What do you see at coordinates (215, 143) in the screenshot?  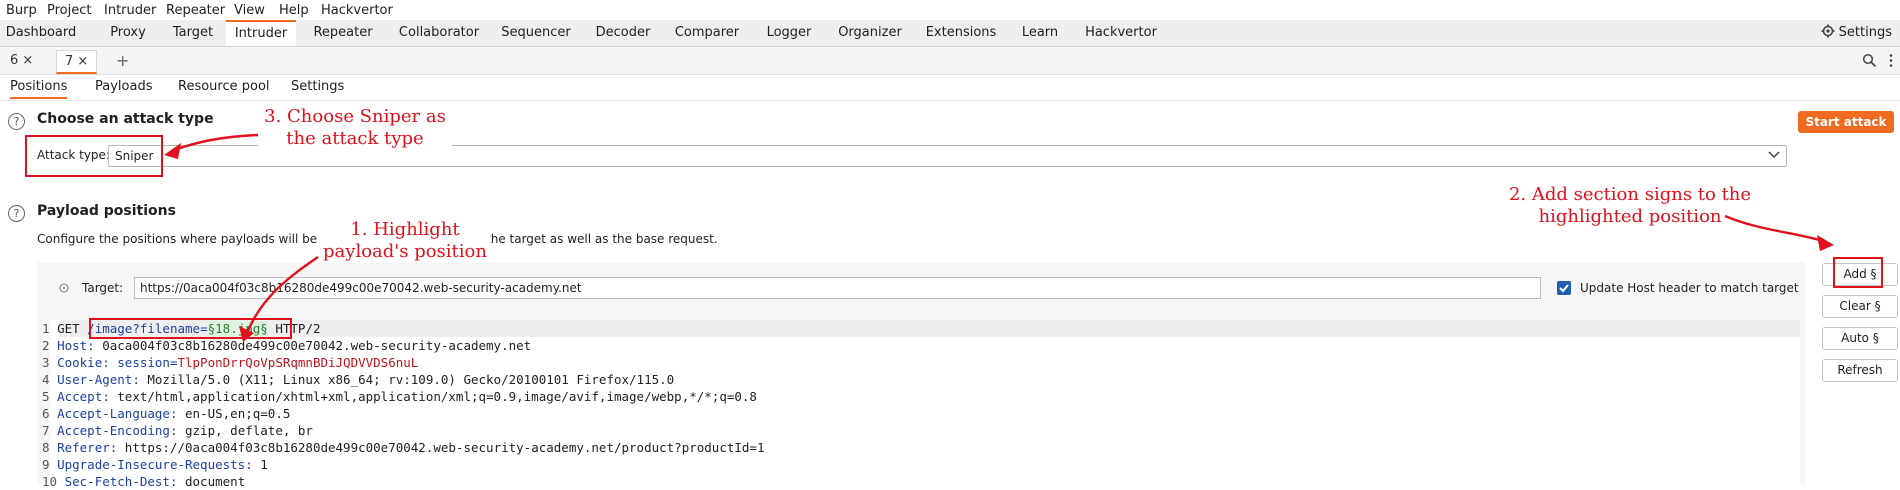 I see `arrow-step3` at bounding box center [215, 143].